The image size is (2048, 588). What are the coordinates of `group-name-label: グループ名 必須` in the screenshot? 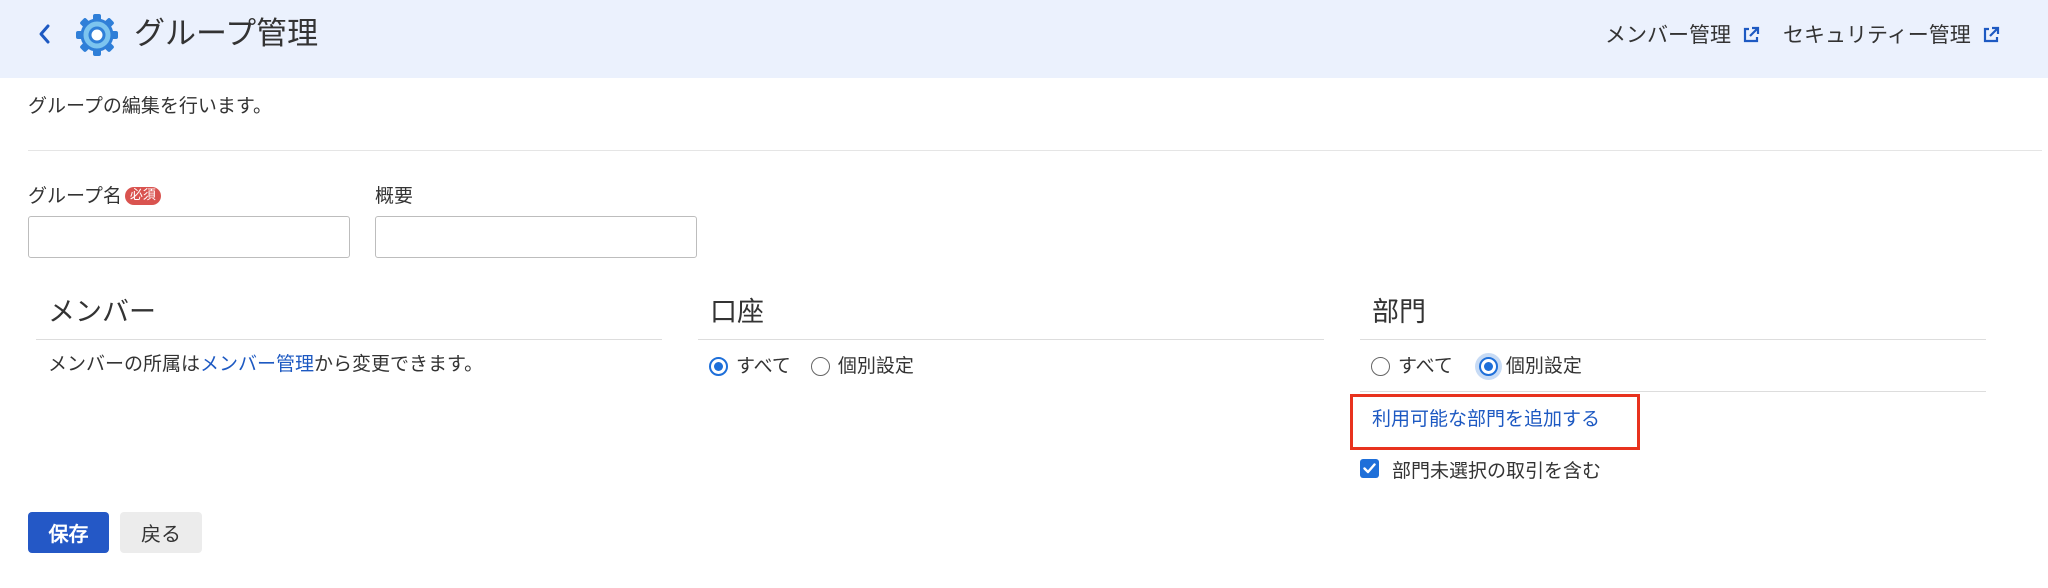 It's located at (94, 196).